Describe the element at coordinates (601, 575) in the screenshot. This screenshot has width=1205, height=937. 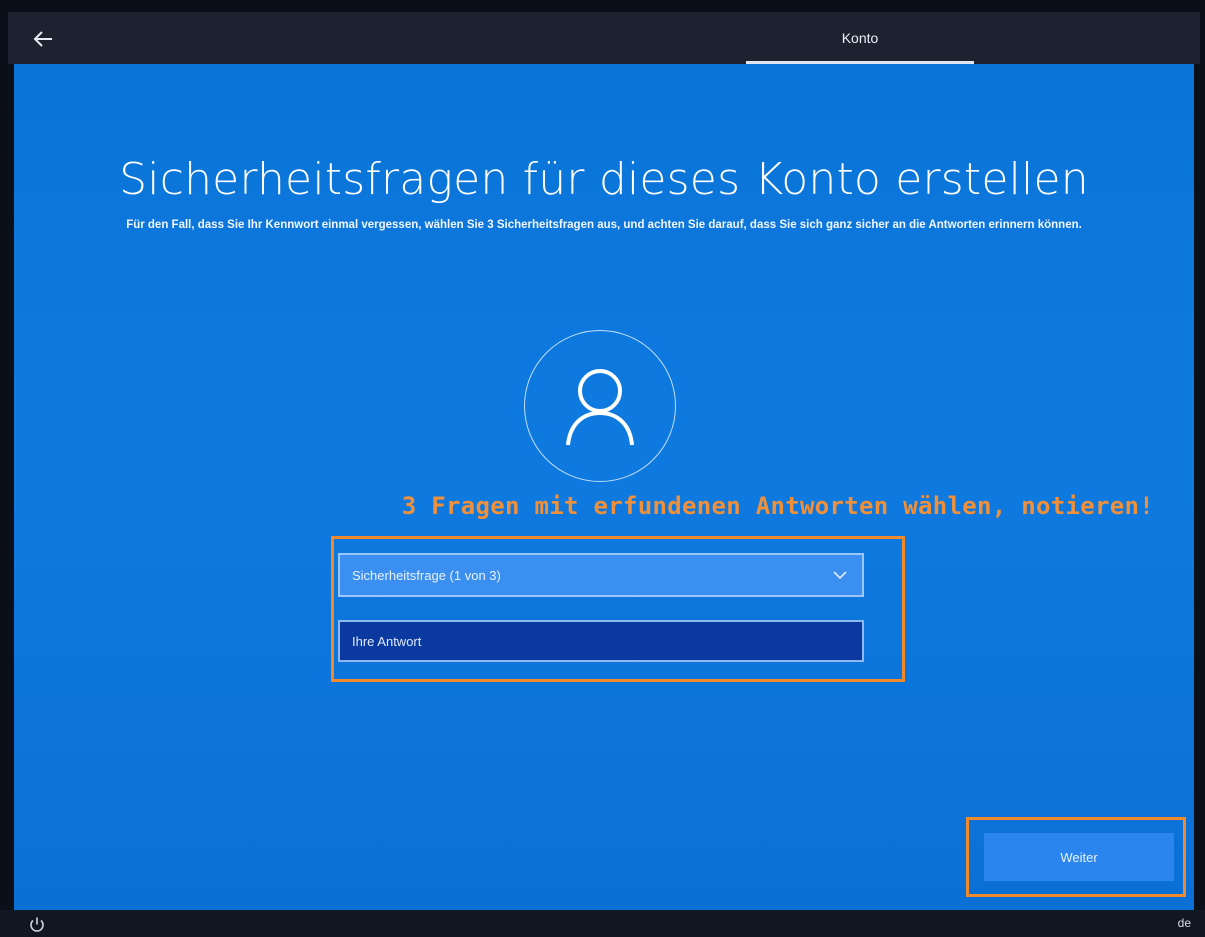
I see `security-question-select: Sicherheitsfrage (1 von 3)` at that location.